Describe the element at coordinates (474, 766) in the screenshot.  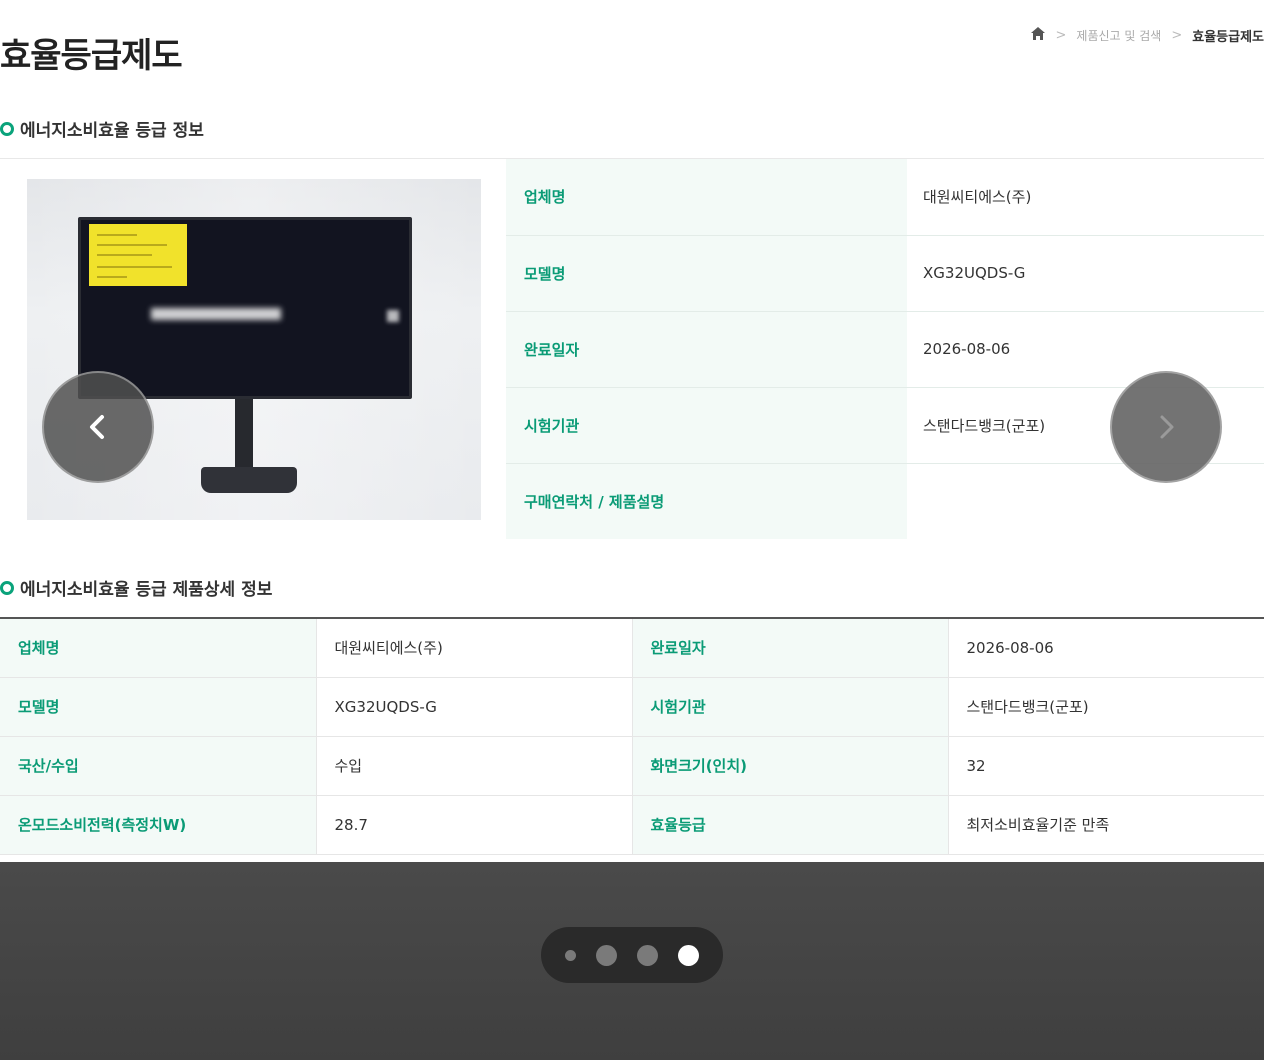
I see `detail-value: 수입` at that location.